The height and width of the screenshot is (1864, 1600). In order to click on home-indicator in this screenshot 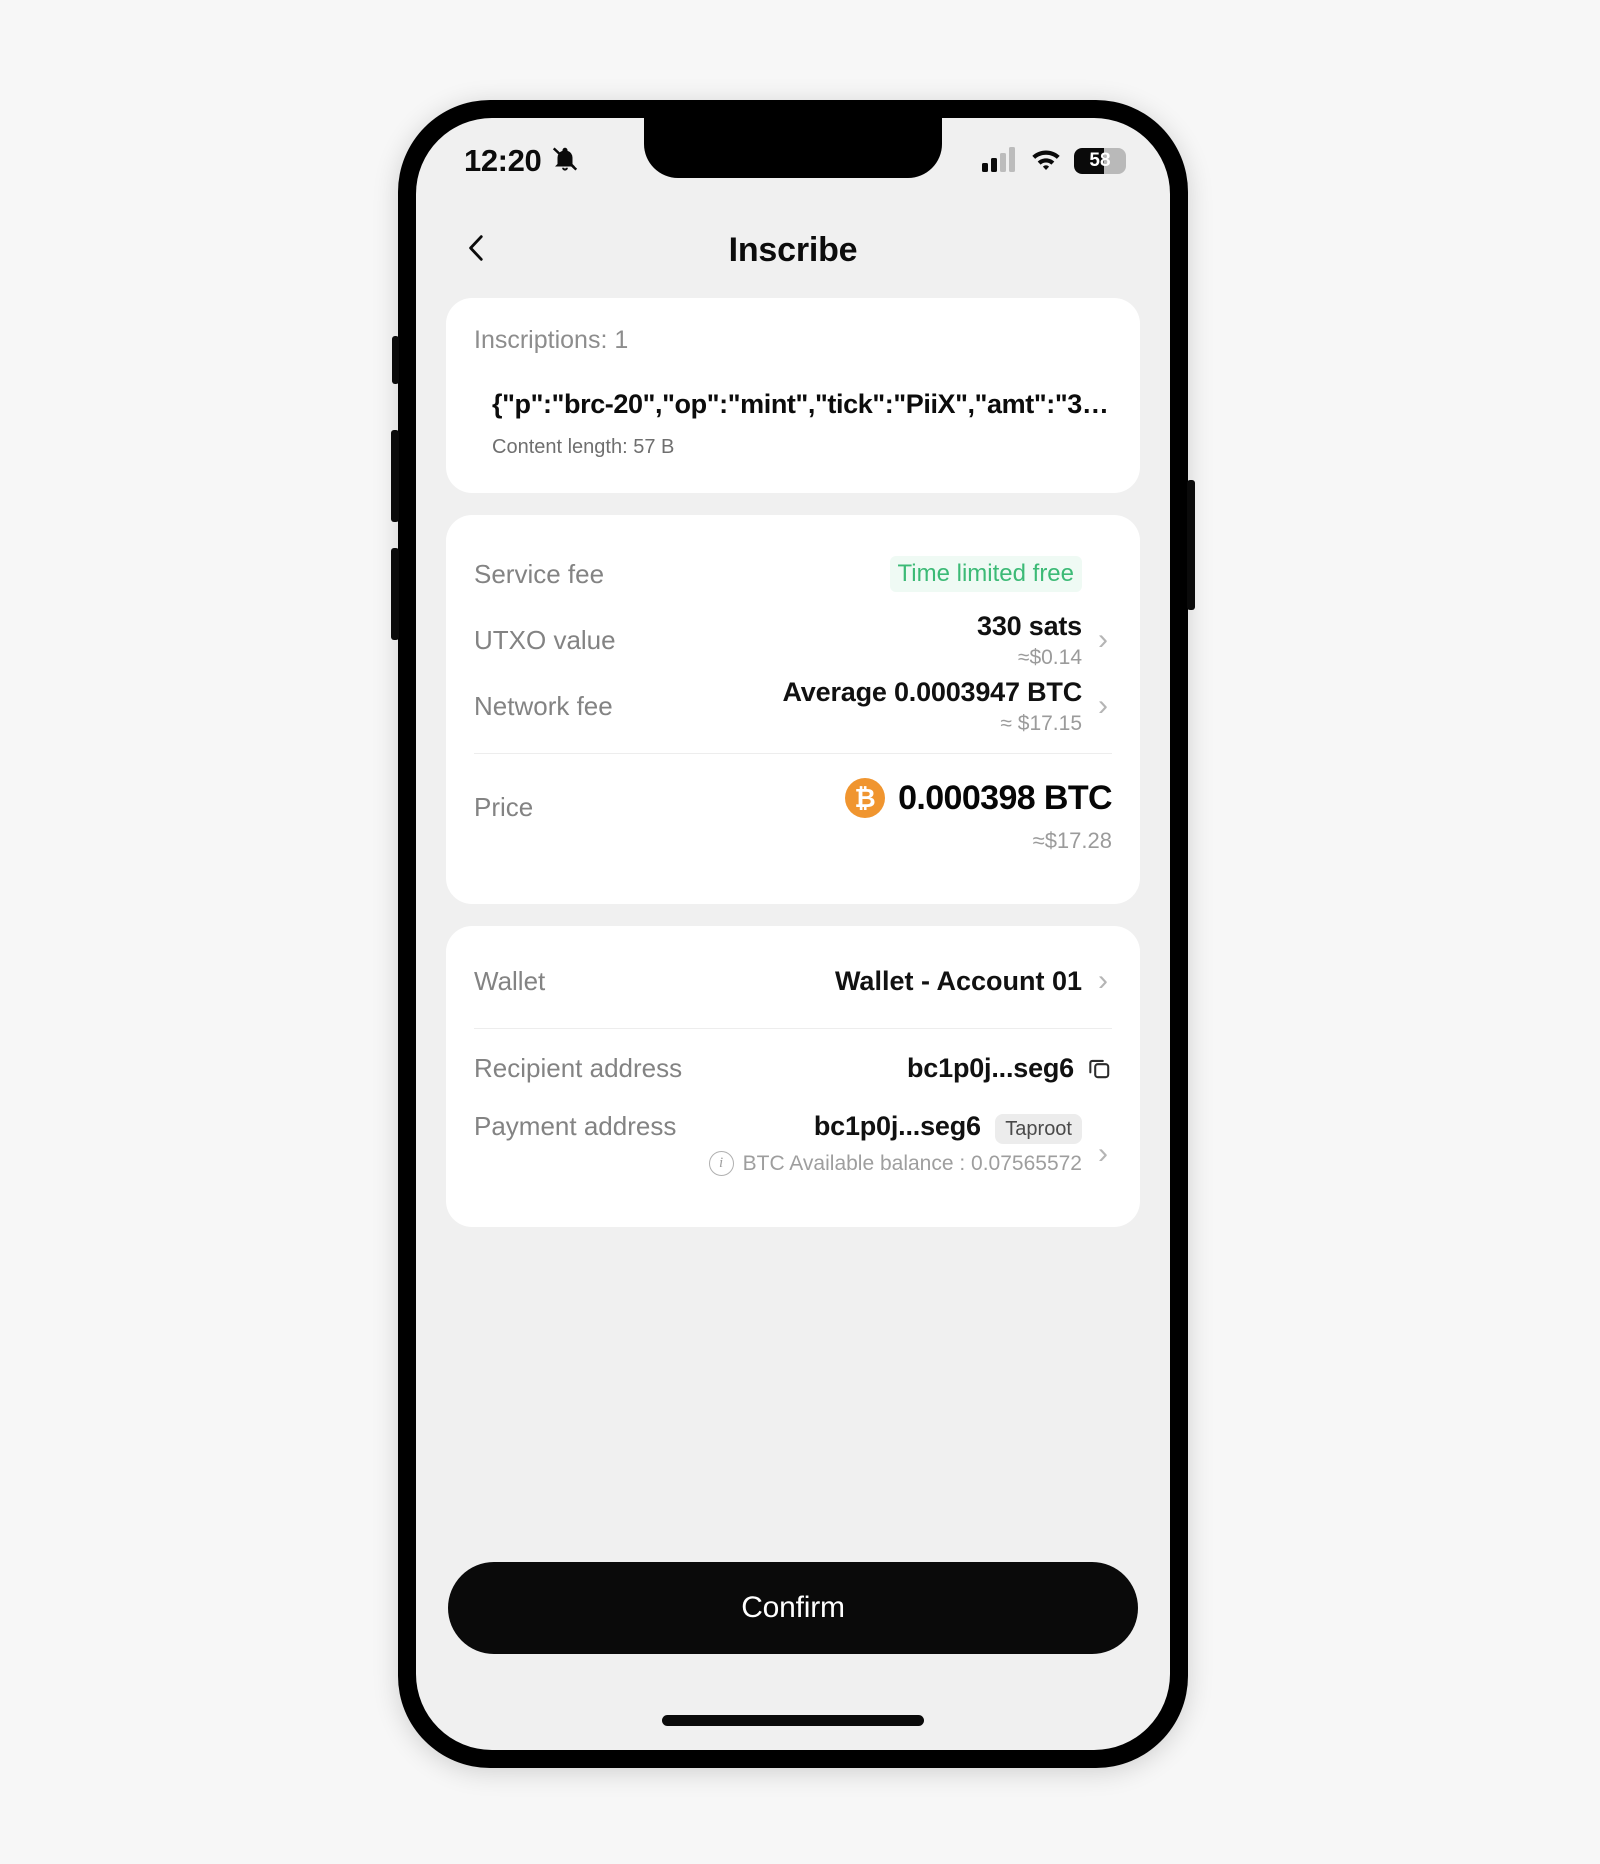, I will do `click(793, 1720)`.